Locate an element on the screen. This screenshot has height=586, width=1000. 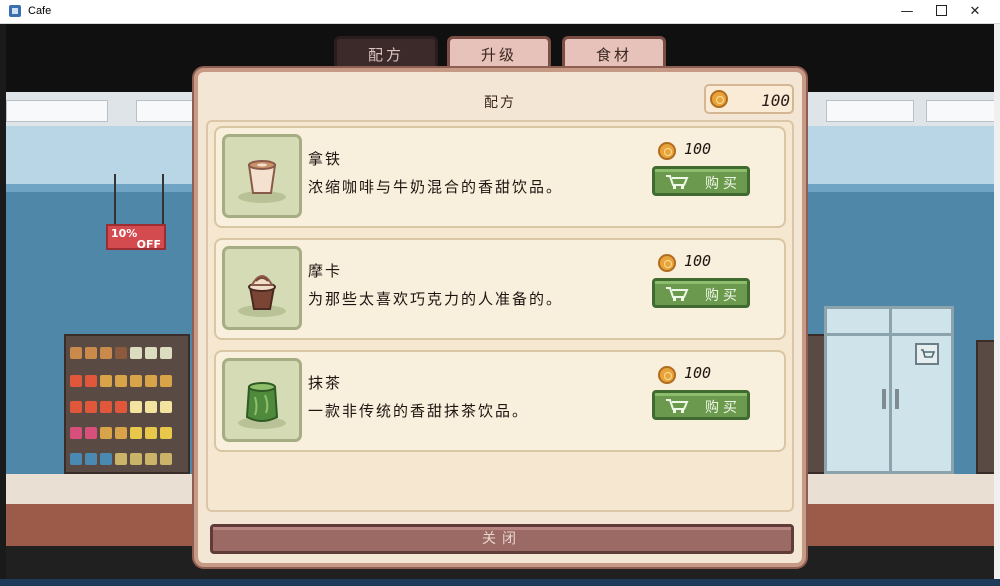
matcha-jar-icon is located at coordinates (262, 405).